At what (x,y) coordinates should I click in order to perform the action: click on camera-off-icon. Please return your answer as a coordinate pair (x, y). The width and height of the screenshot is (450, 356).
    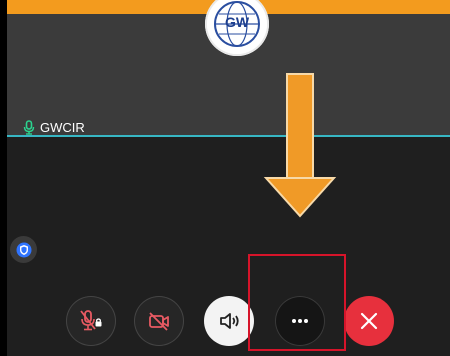
    Looking at the image, I should click on (159, 321).